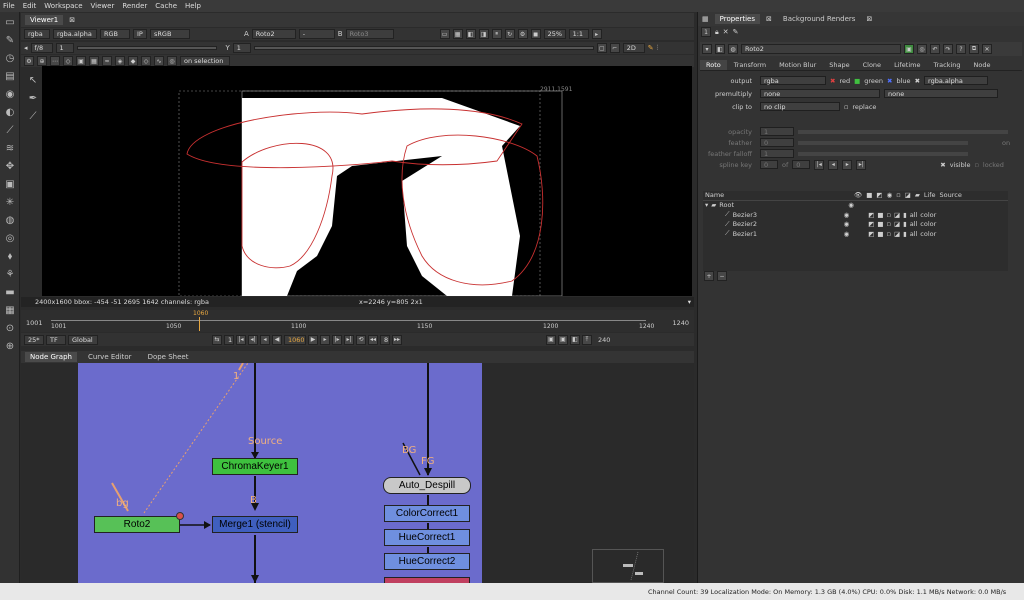 This screenshot has height=600, width=1024. What do you see at coordinates (10, 130) in the screenshot?
I see `keyer-tool-icon: ⟋` at bounding box center [10, 130].